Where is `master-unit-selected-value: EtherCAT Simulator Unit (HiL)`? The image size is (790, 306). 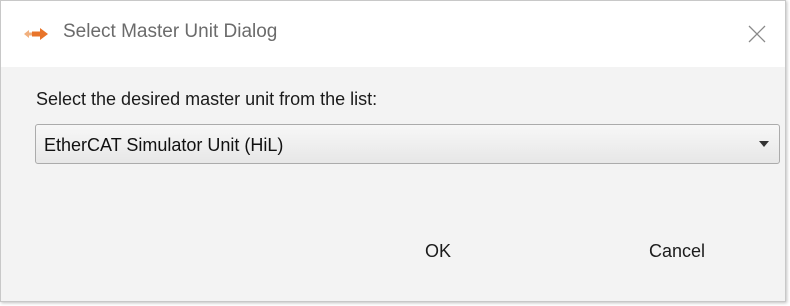 master-unit-selected-value: EtherCAT Simulator Unit (HiL) is located at coordinates (164, 145).